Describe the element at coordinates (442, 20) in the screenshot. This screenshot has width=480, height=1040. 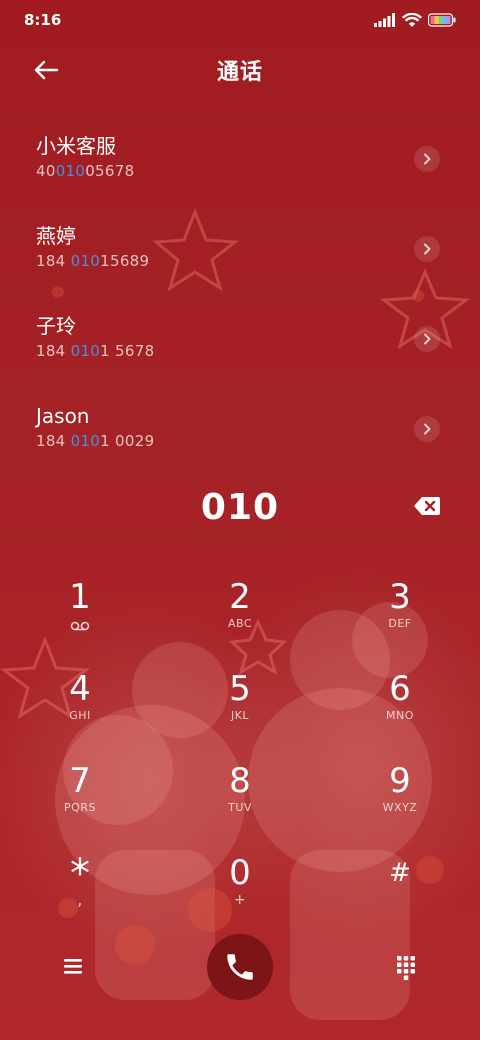
I see `battery-icon` at that location.